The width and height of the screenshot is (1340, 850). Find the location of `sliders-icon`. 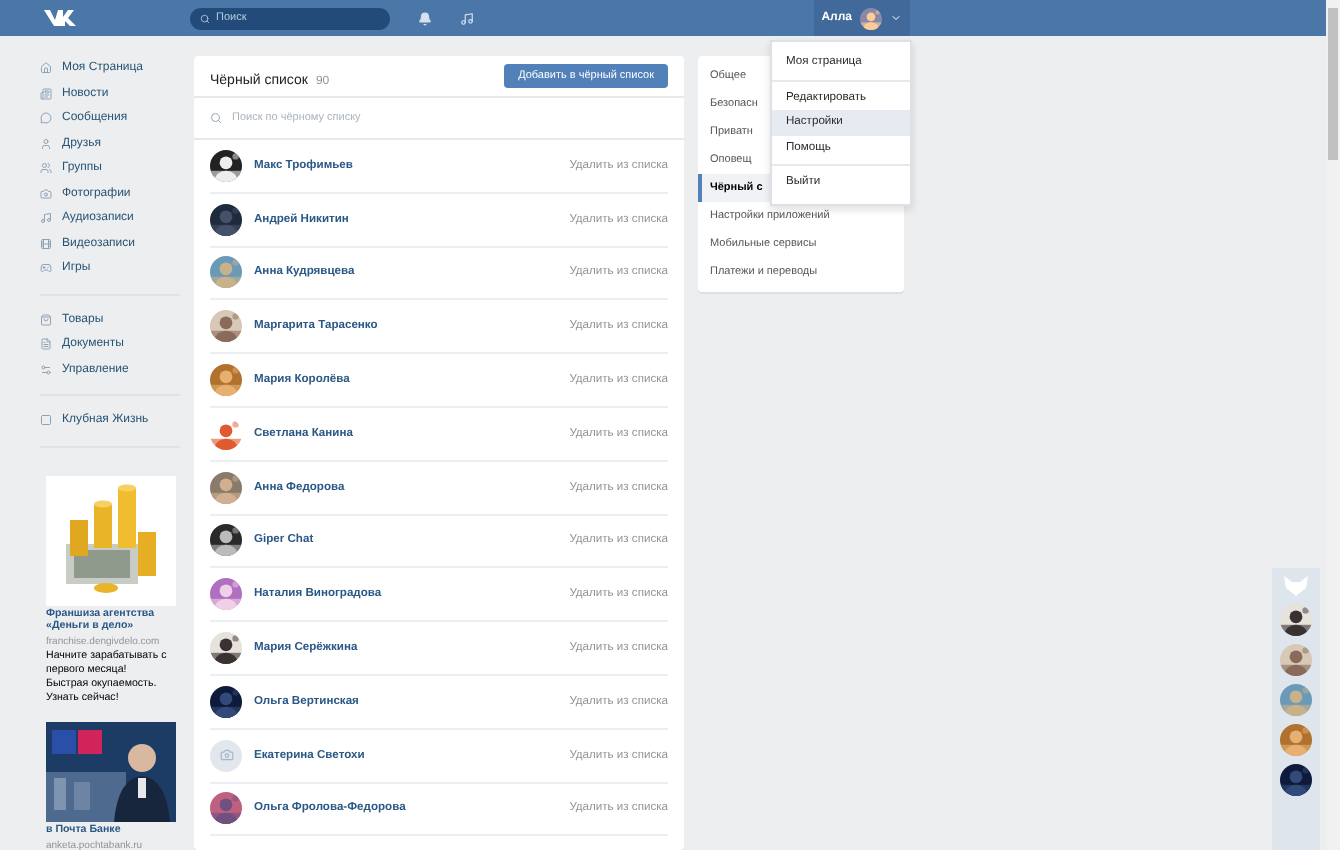

sliders-icon is located at coordinates (46, 369).